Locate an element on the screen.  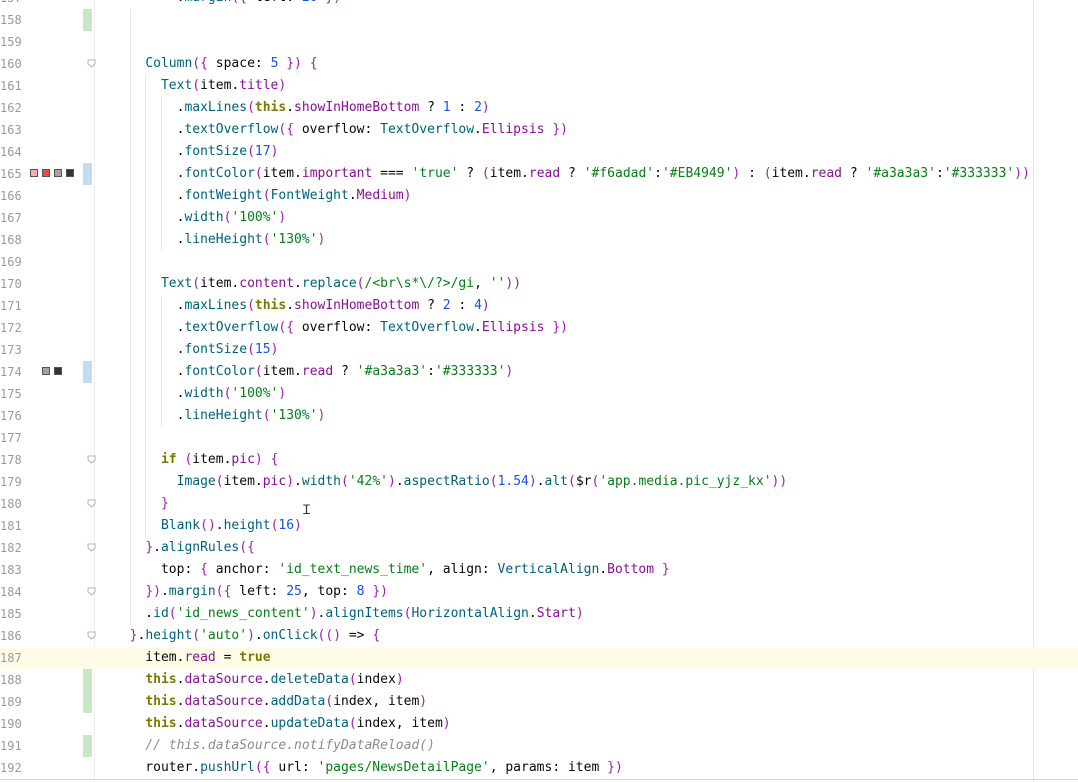
code-text: }.height('auto').onClick(() => { is located at coordinates (247, 636).